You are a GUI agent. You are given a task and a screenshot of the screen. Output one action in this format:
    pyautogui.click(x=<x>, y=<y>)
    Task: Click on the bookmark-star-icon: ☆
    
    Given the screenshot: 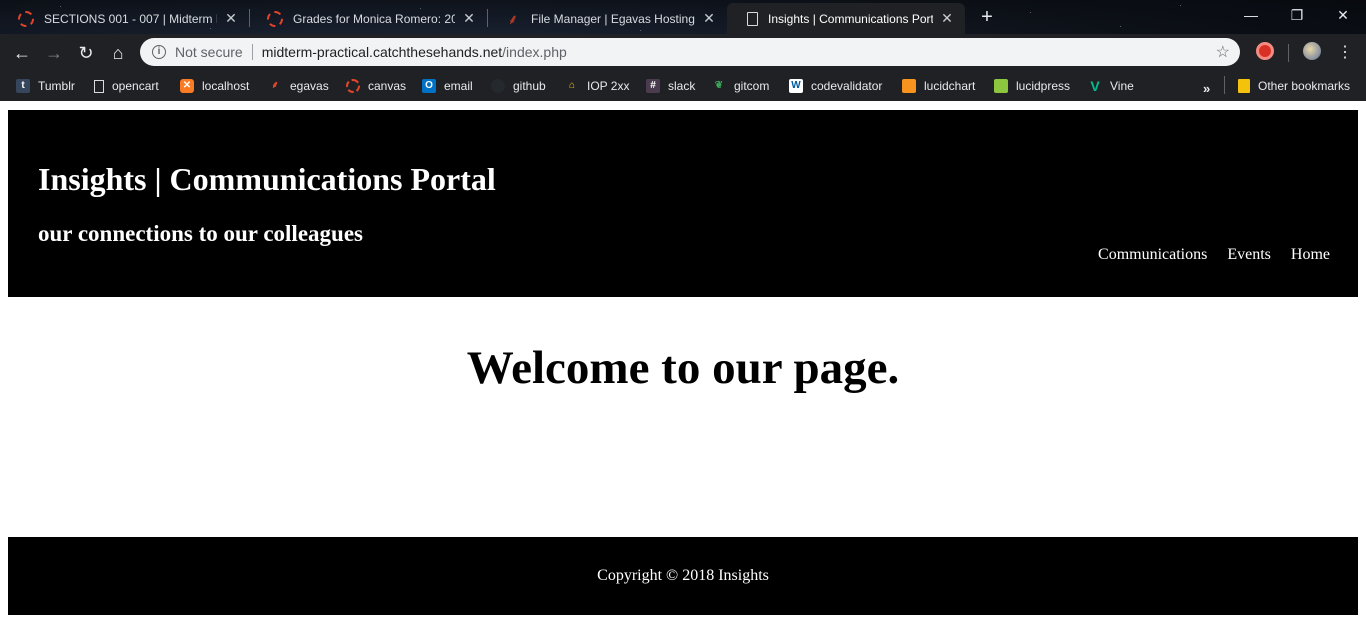 What is the action you would take?
    pyautogui.click(x=1223, y=52)
    